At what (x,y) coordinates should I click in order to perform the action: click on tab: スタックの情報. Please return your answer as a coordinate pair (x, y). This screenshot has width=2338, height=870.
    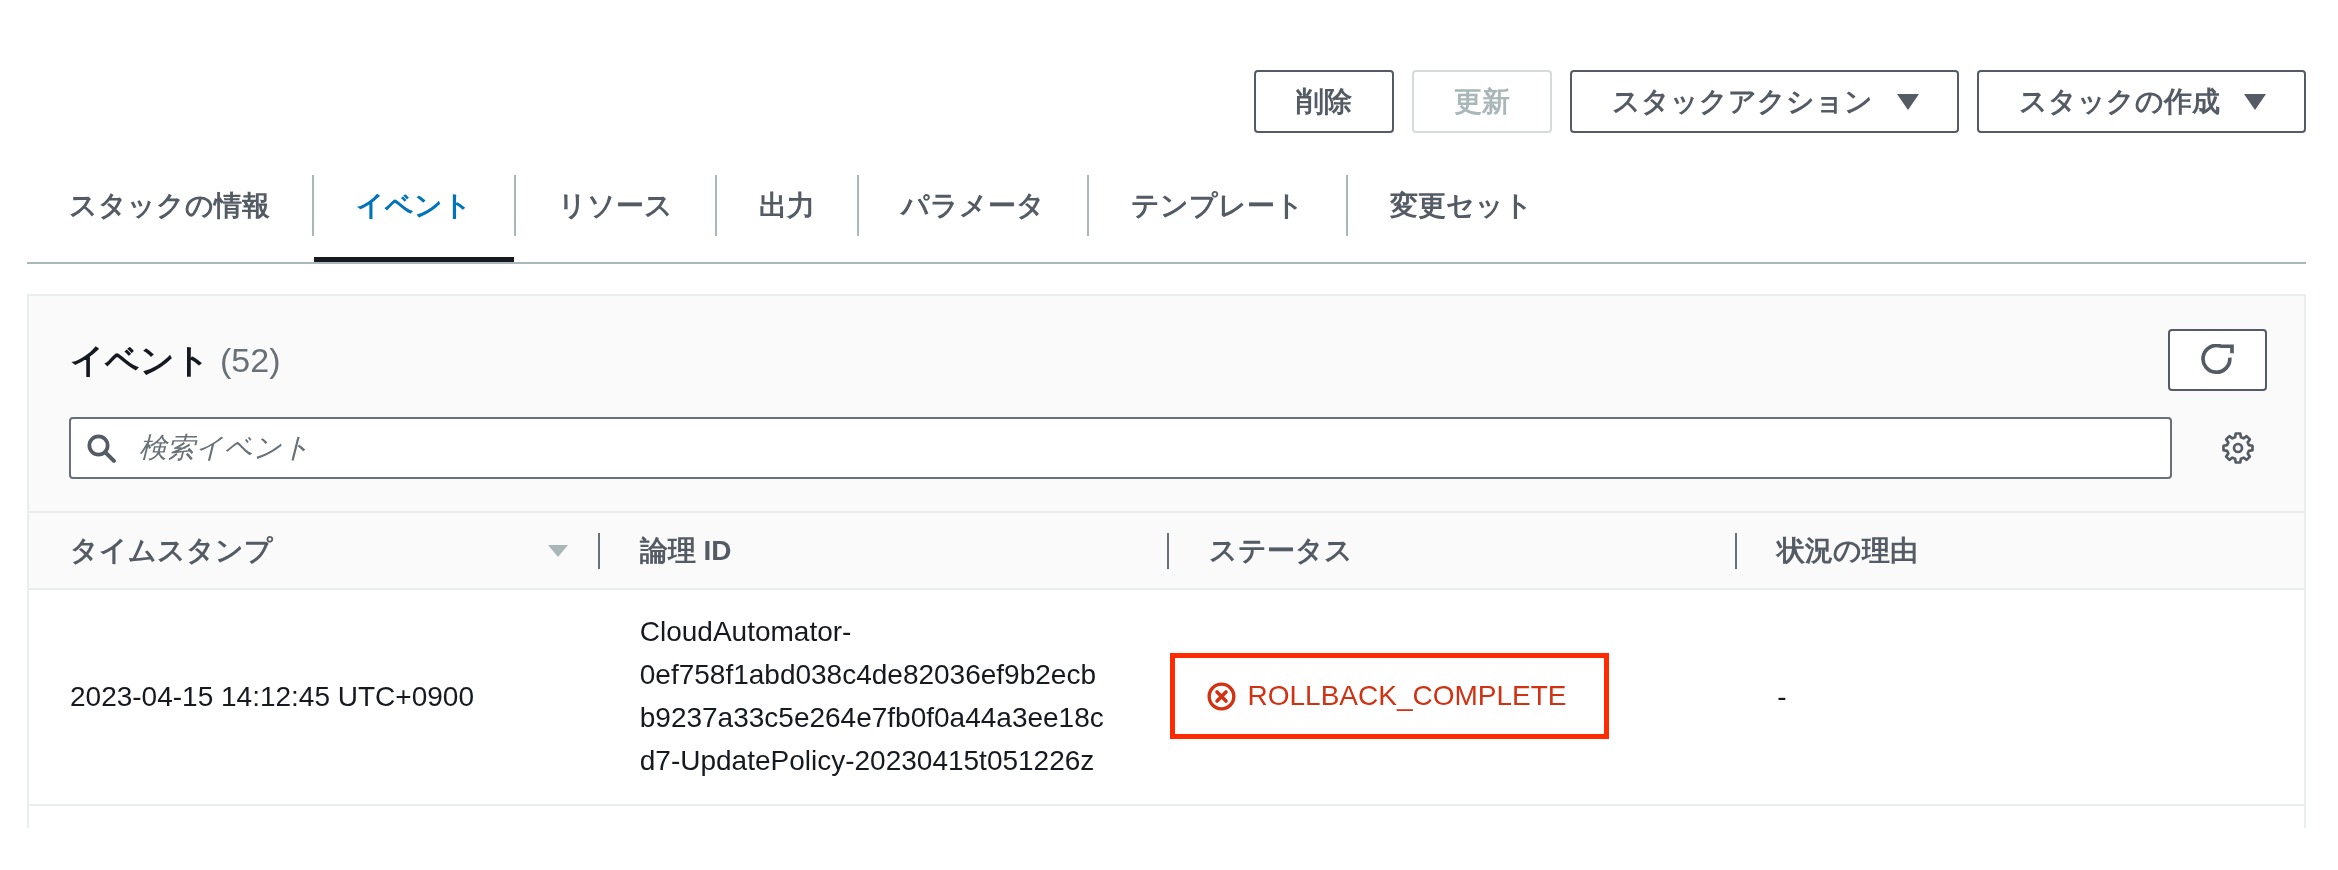
    Looking at the image, I should click on (169, 211).